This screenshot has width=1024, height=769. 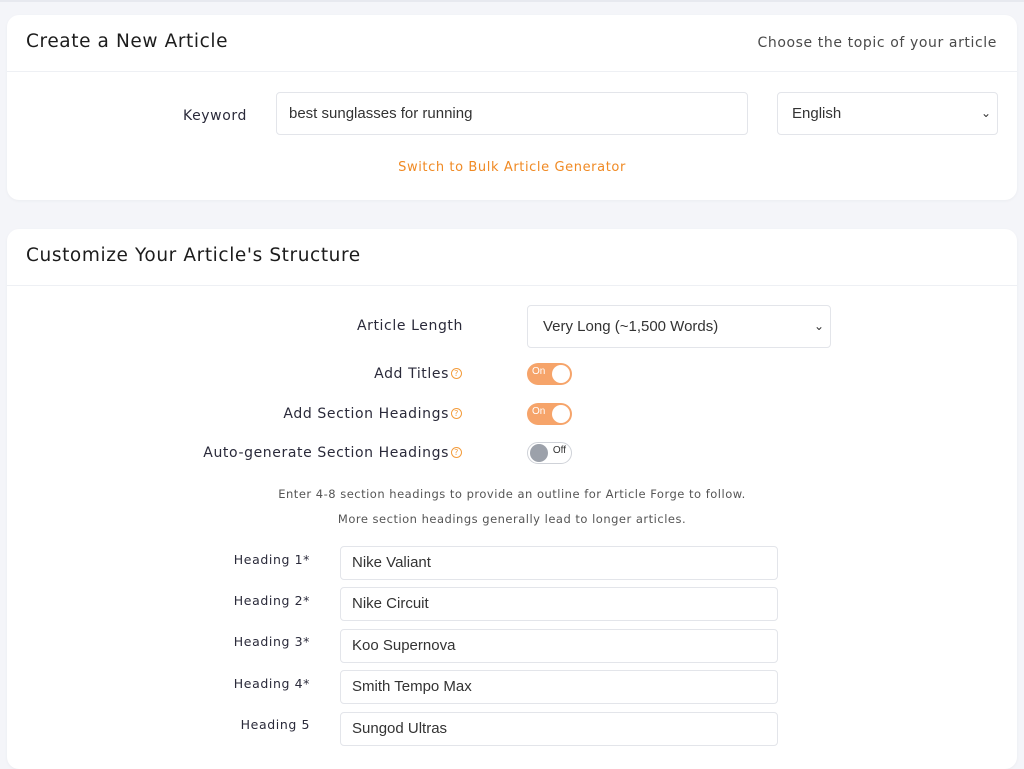 What do you see at coordinates (400, 728) in the screenshot?
I see `heading-5-value: Sungod Ultras` at bounding box center [400, 728].